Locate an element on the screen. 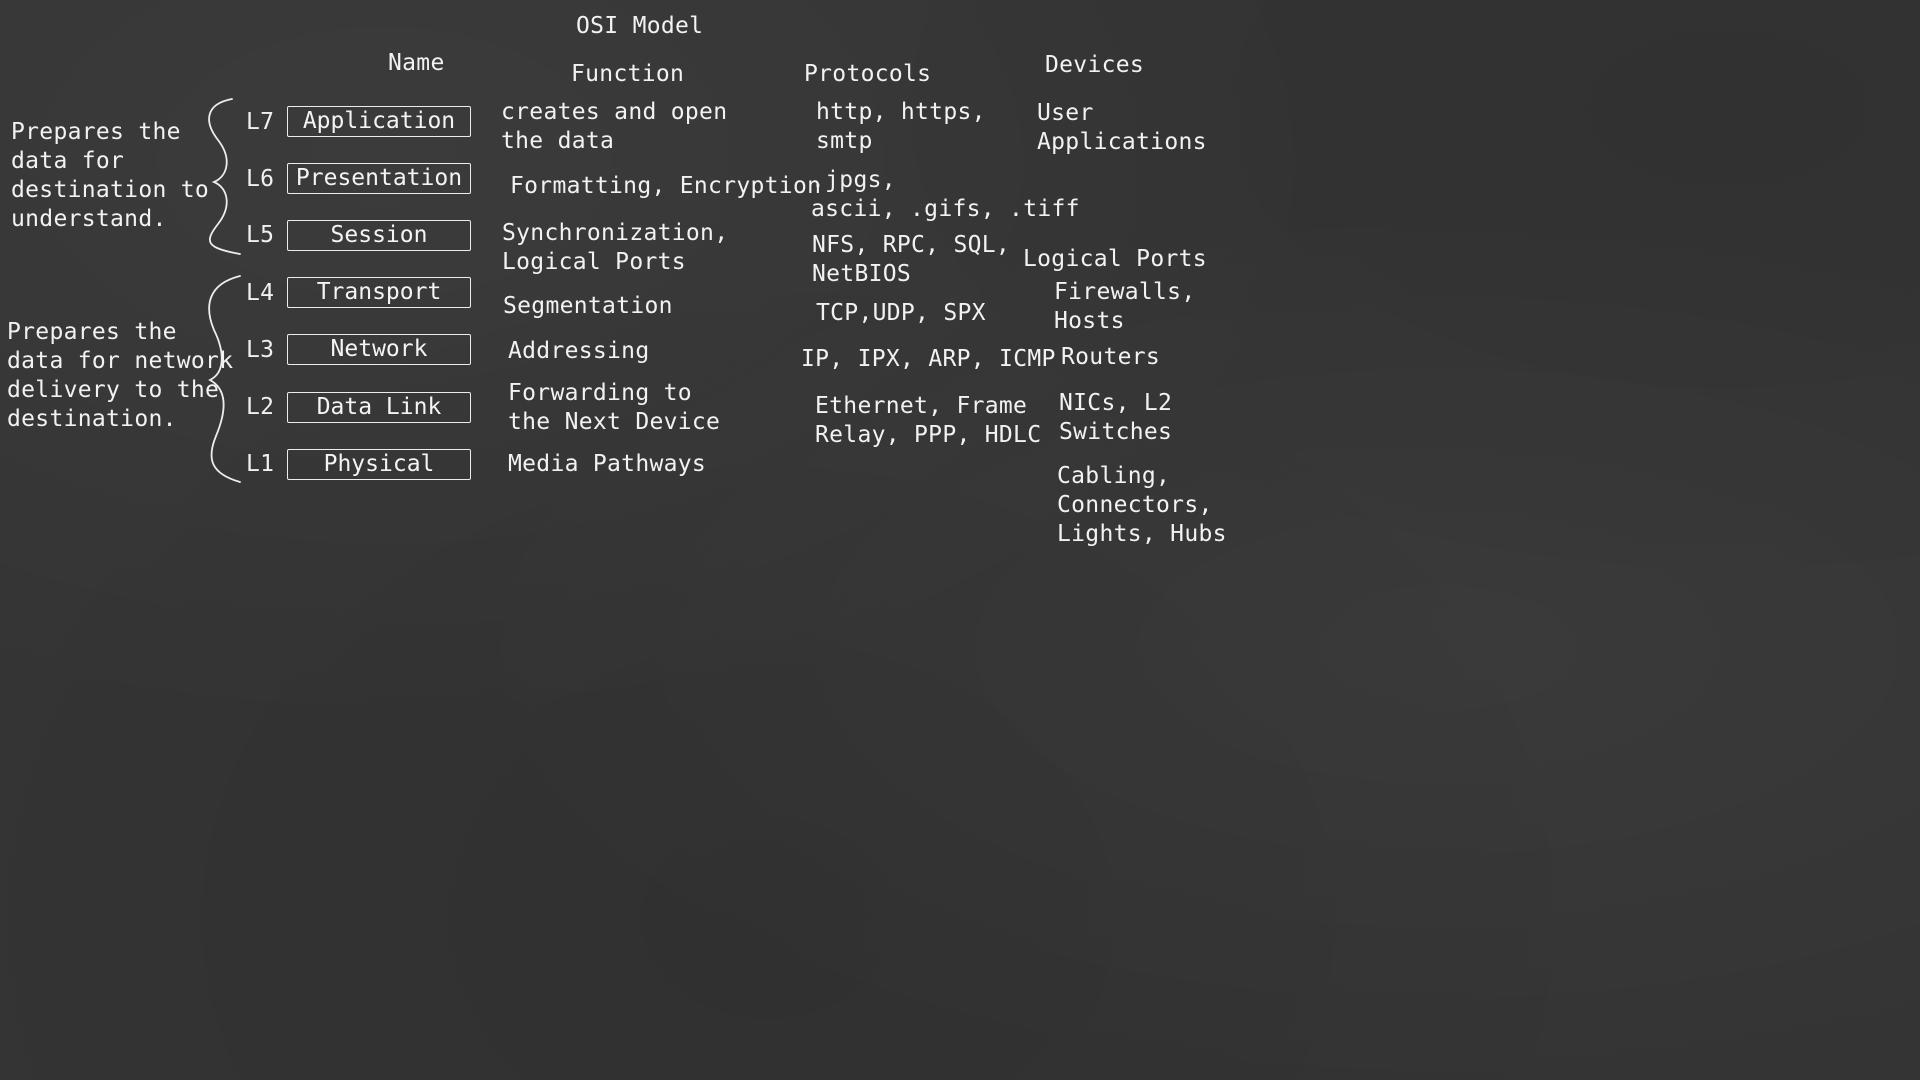 The height and width of the screenshot is (1080, 1920). layer-box-session: Session is located at coordinates (379, 235).